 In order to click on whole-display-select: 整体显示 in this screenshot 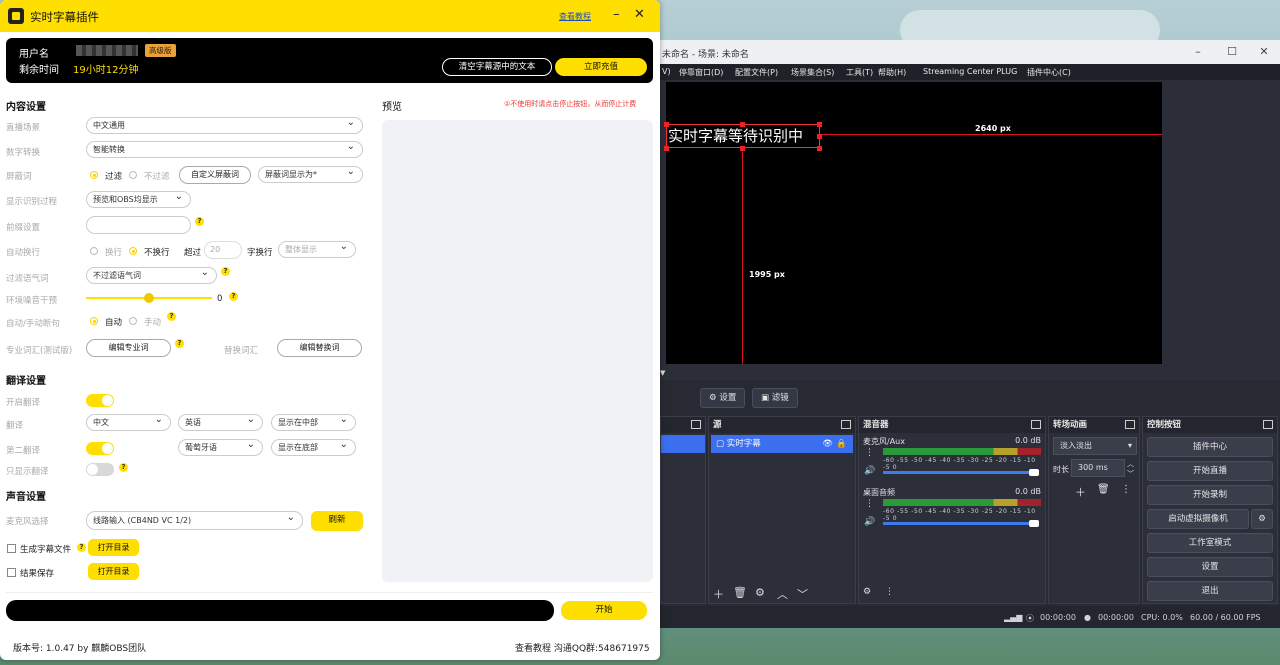, I will do `click(317, 248)`.